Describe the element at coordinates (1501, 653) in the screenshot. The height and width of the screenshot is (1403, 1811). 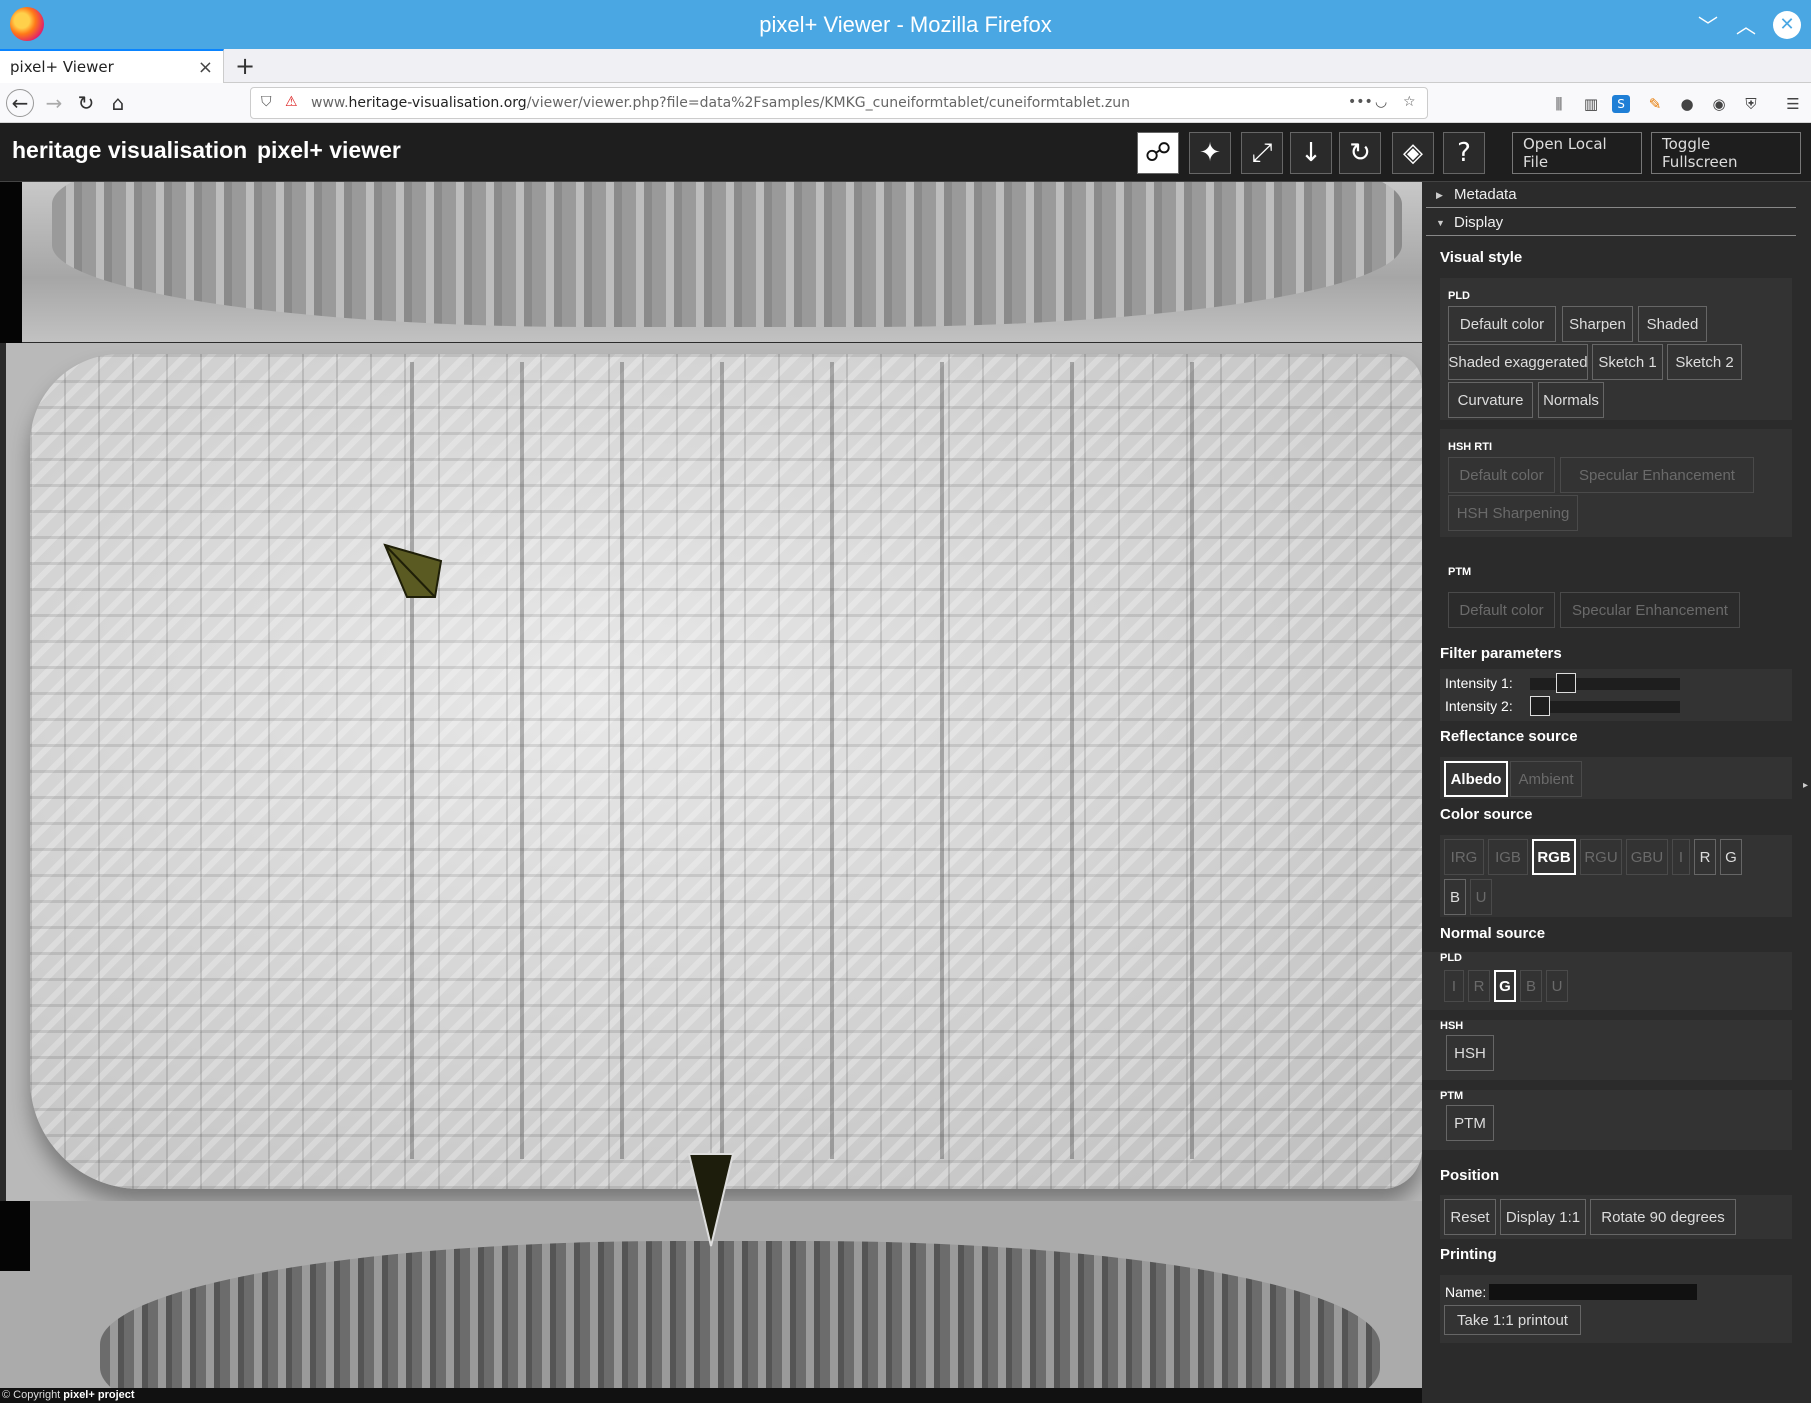
I see `filter-parameters-heading: Filter parameters` at that location.